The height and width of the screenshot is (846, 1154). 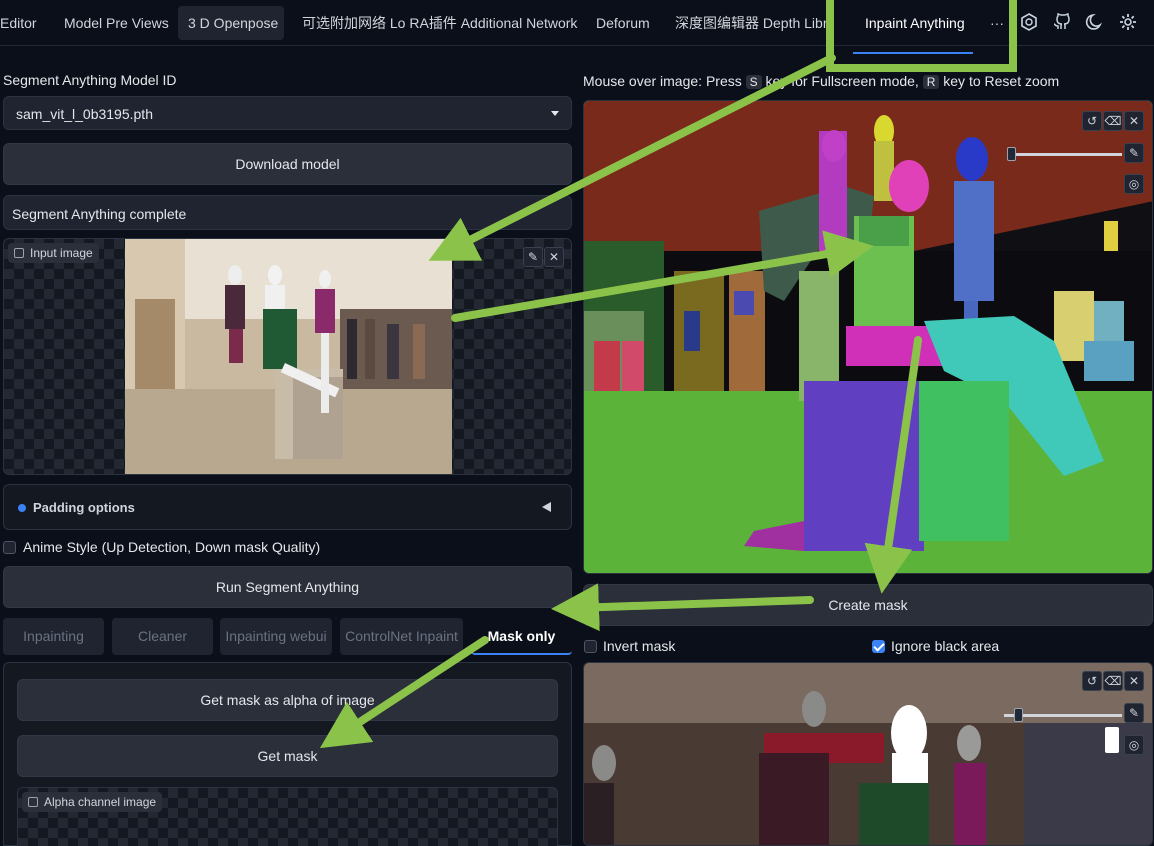 What do you see at coordinates (99, 214) in the screenshot?
I see `status-text: Segment Anything complete` at bounding box center [99, 214].